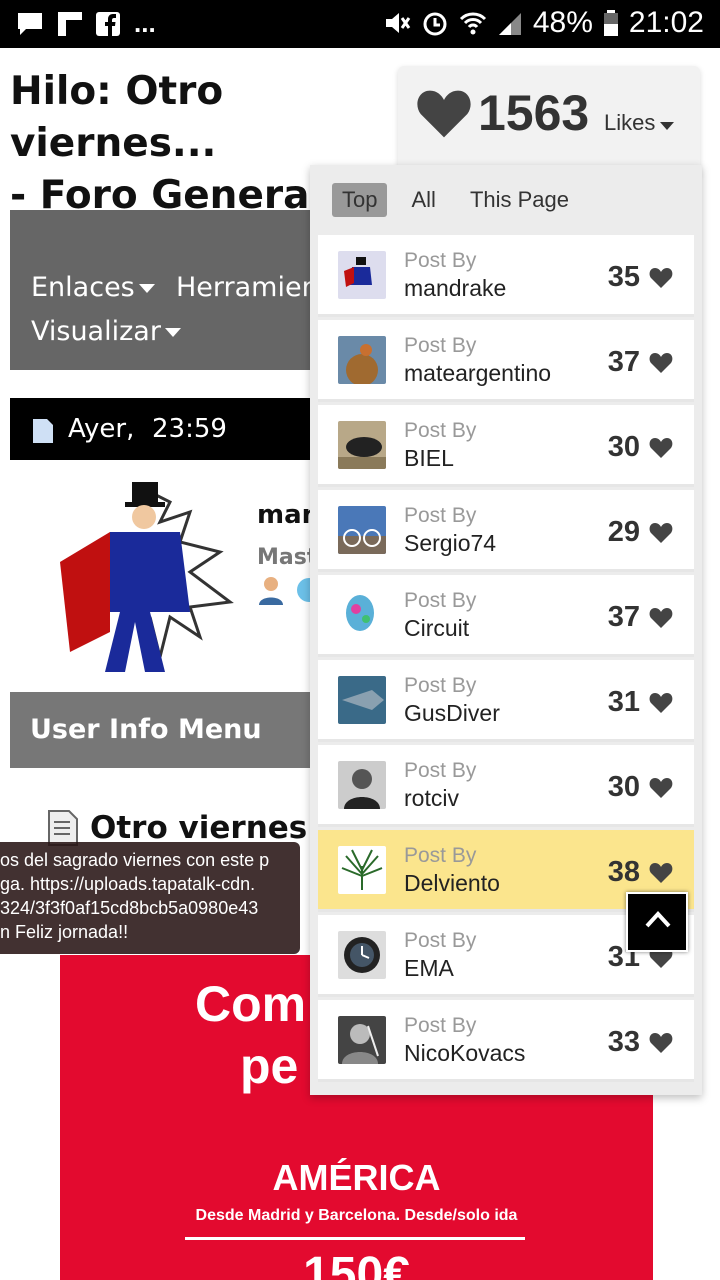 The width and height of the screenshot is (720, 1280). I want to click on battery-icon, so click(610, 23).